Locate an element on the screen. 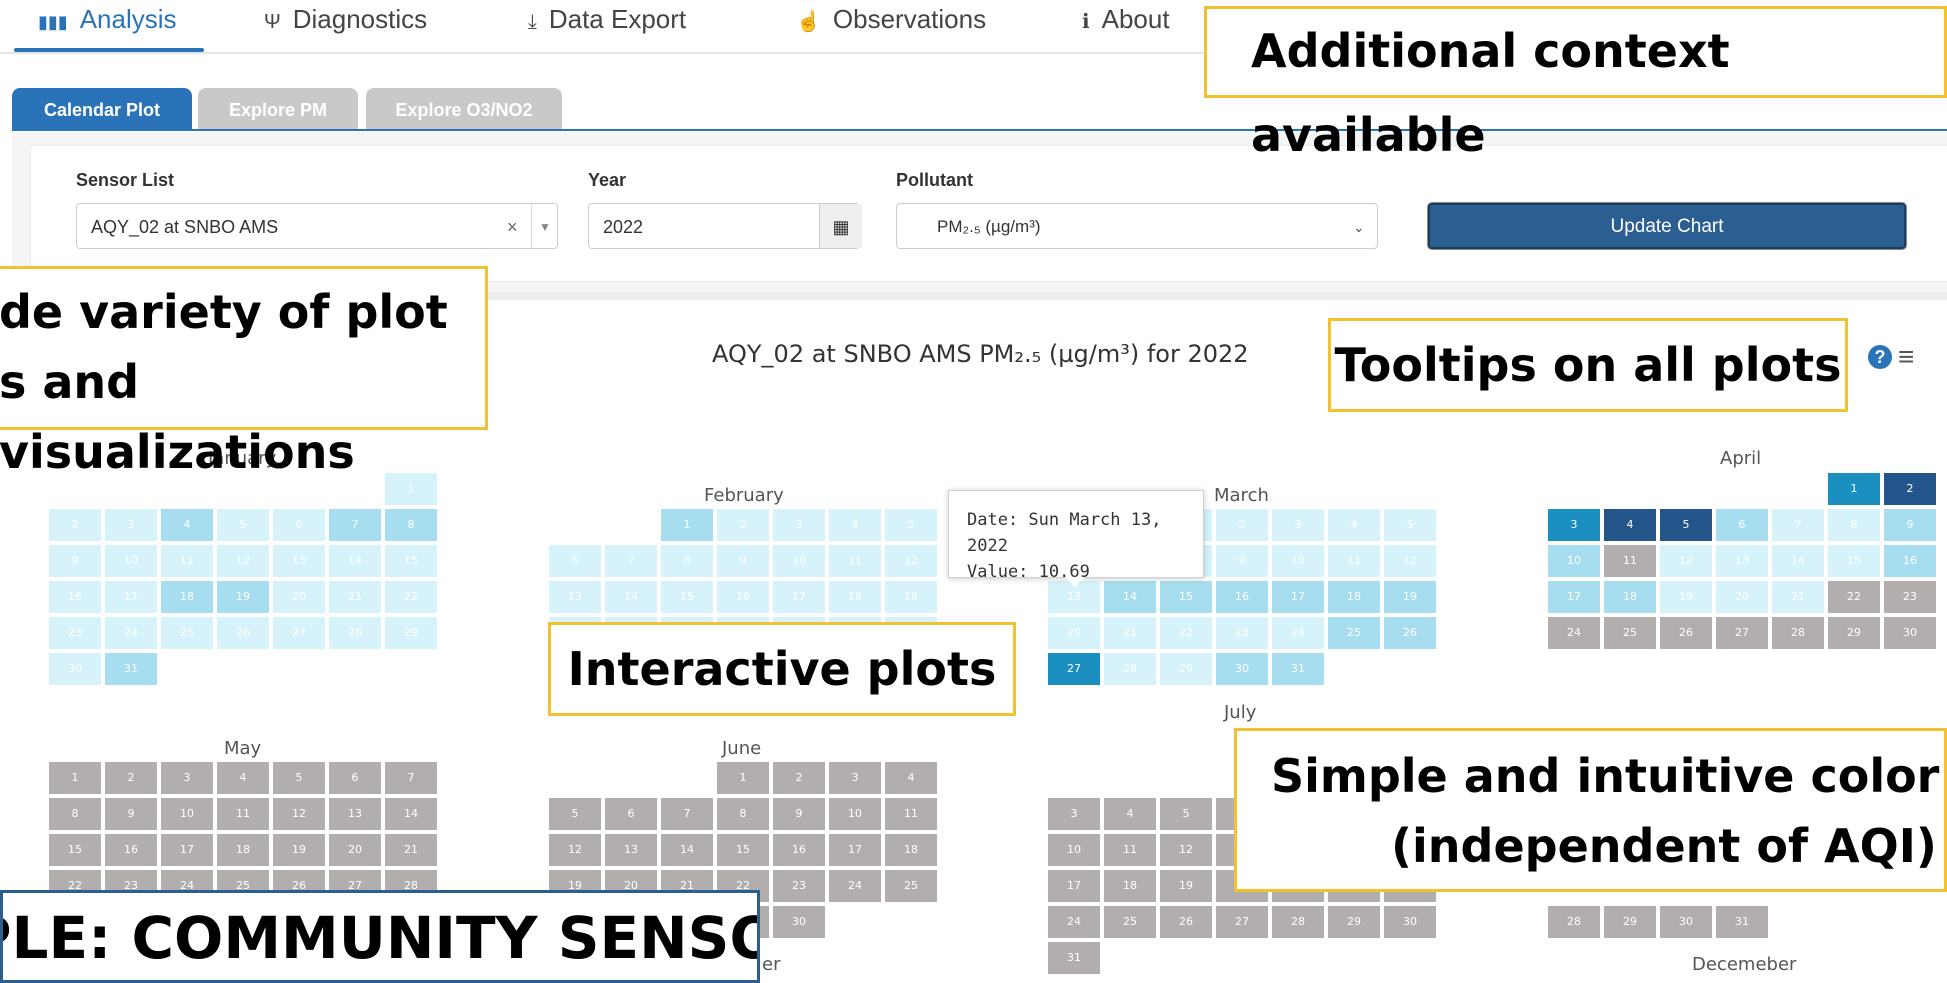  calendar-cell-may: 1 is located at coordinates (75, 778).